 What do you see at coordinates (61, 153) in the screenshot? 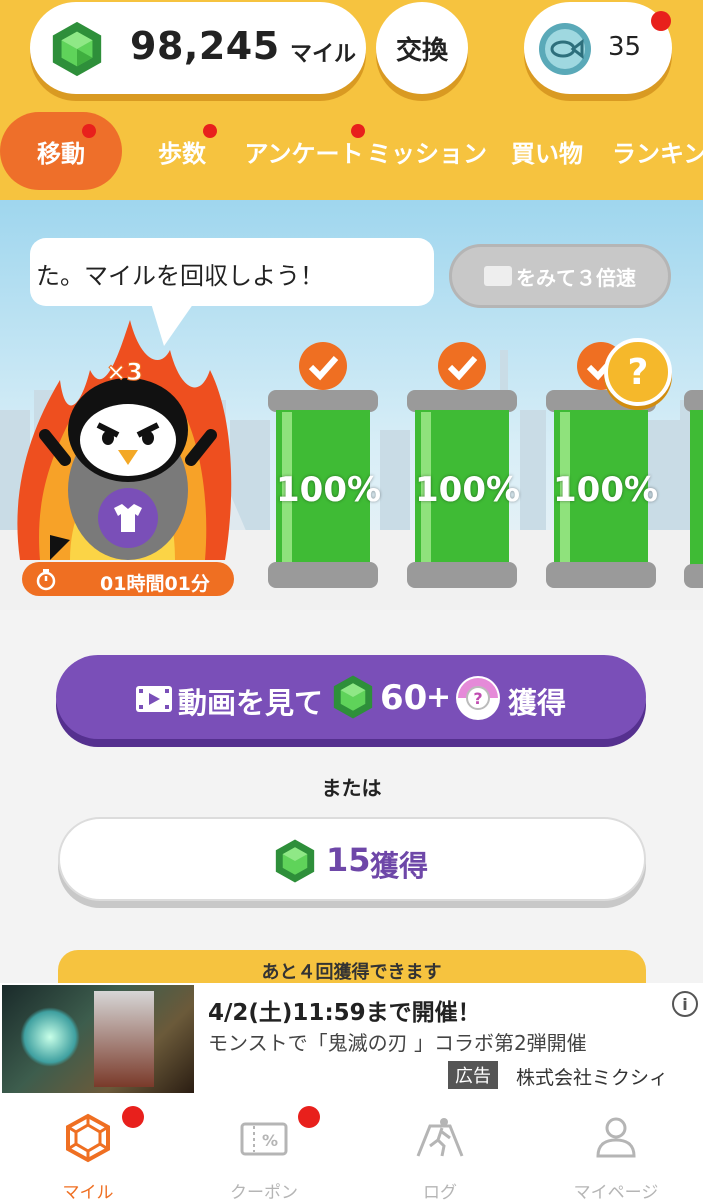
I see `tab-label: 移動` at bounding box center [61, 153].